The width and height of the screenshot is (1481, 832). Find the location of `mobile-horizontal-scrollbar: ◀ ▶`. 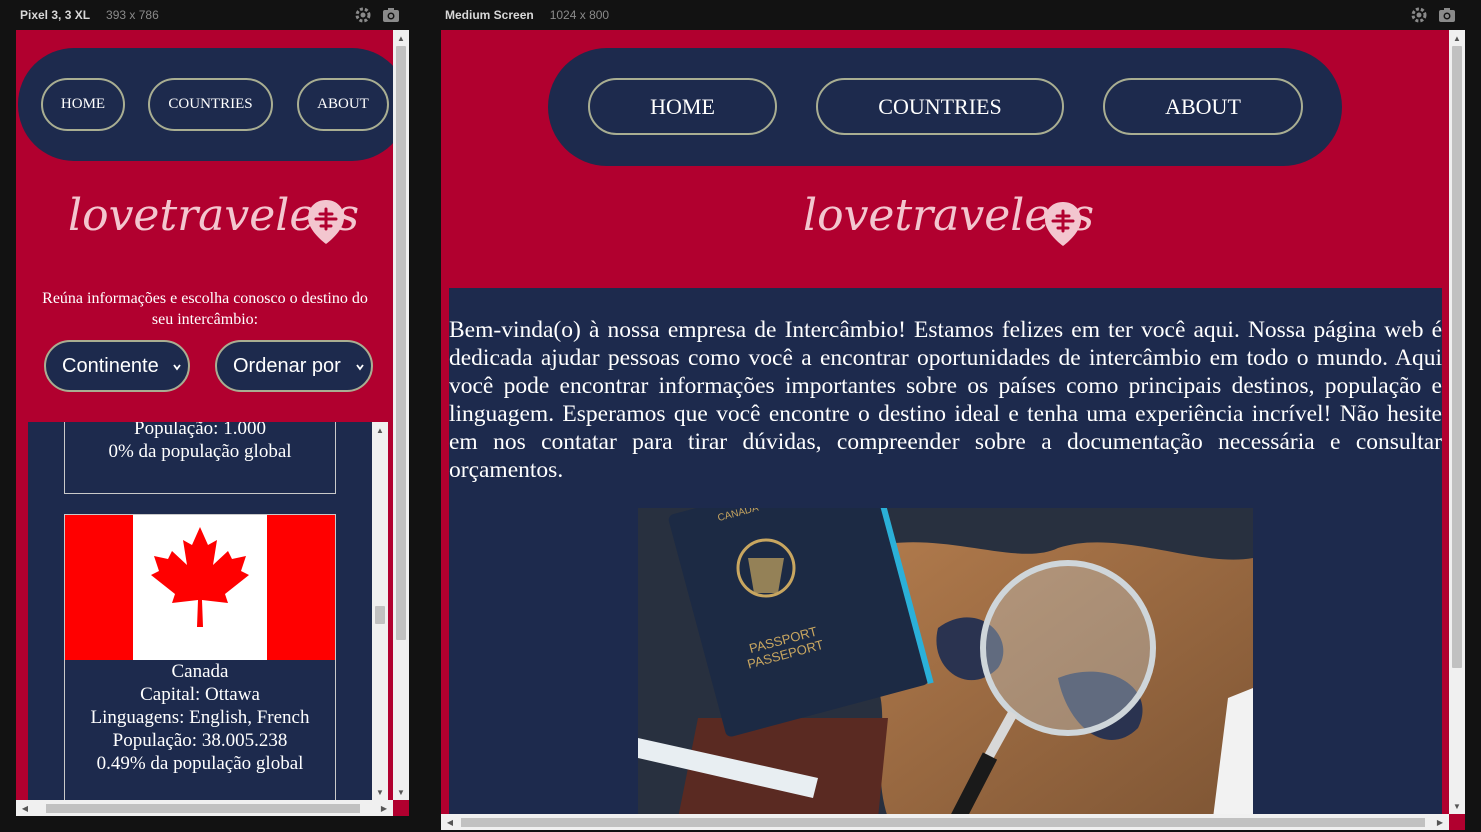

mobile-horizontal-scrollbar: ◀ ▶ is located at coordinates (204, 808).